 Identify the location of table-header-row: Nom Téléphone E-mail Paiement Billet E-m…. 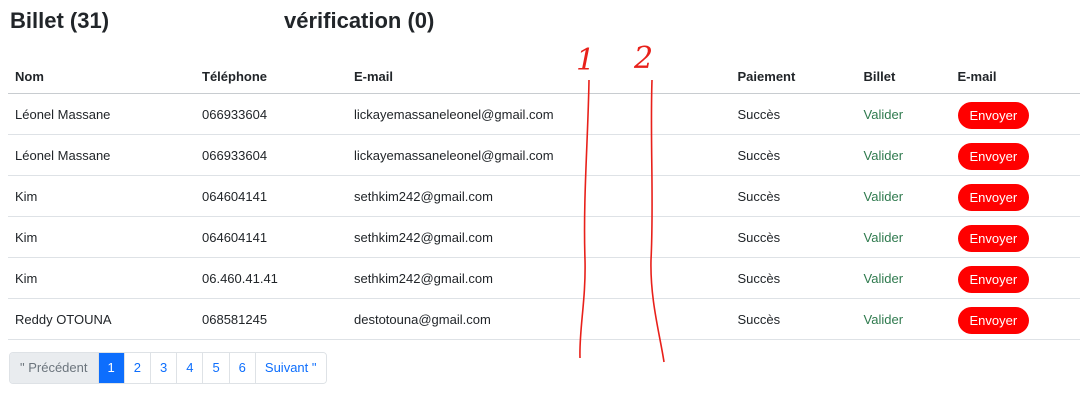
(544, 77).